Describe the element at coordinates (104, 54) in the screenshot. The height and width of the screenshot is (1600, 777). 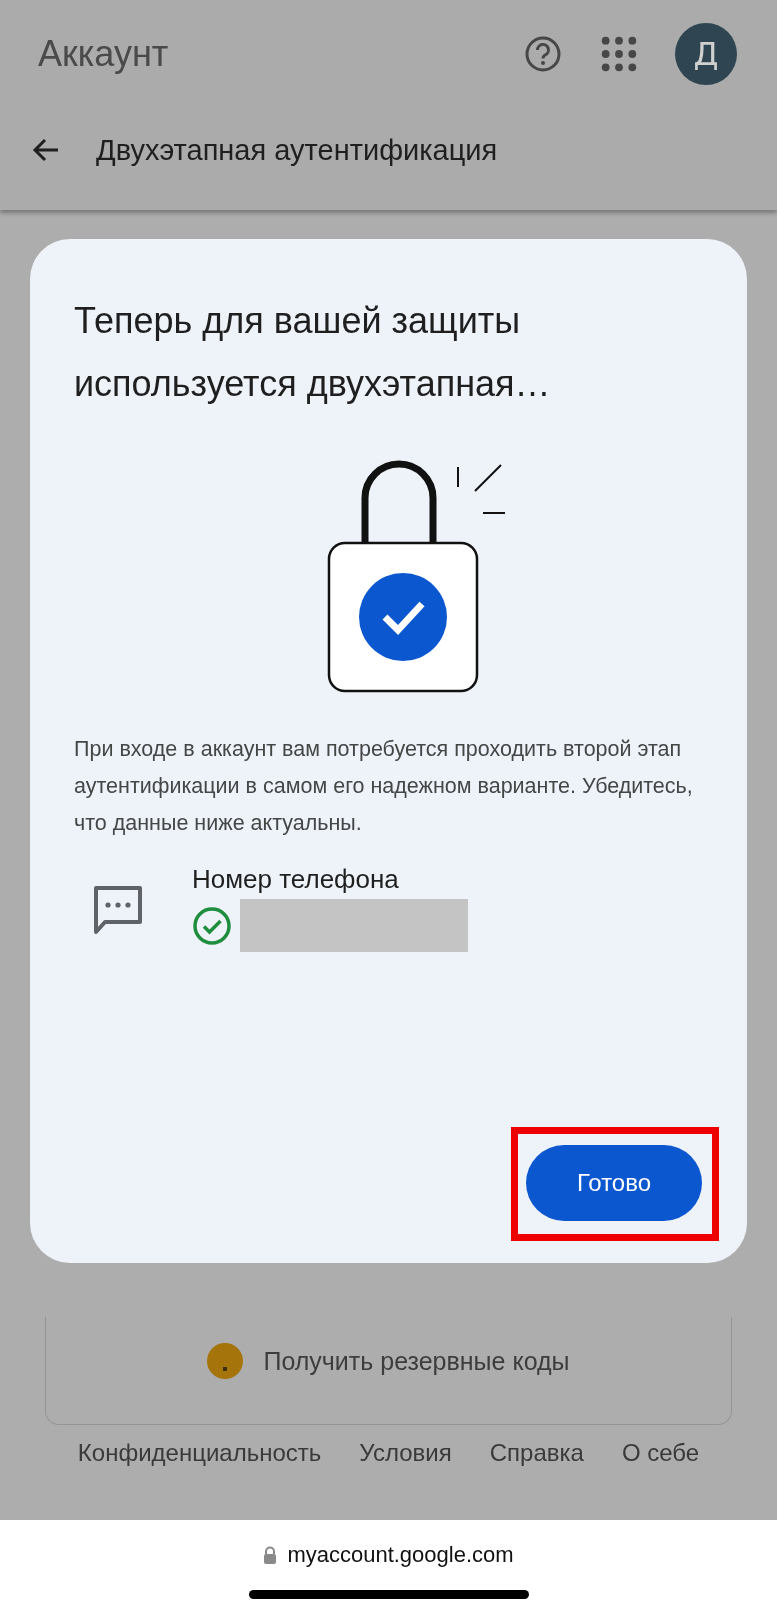
I see `app-title: Аккаунт` at that location.